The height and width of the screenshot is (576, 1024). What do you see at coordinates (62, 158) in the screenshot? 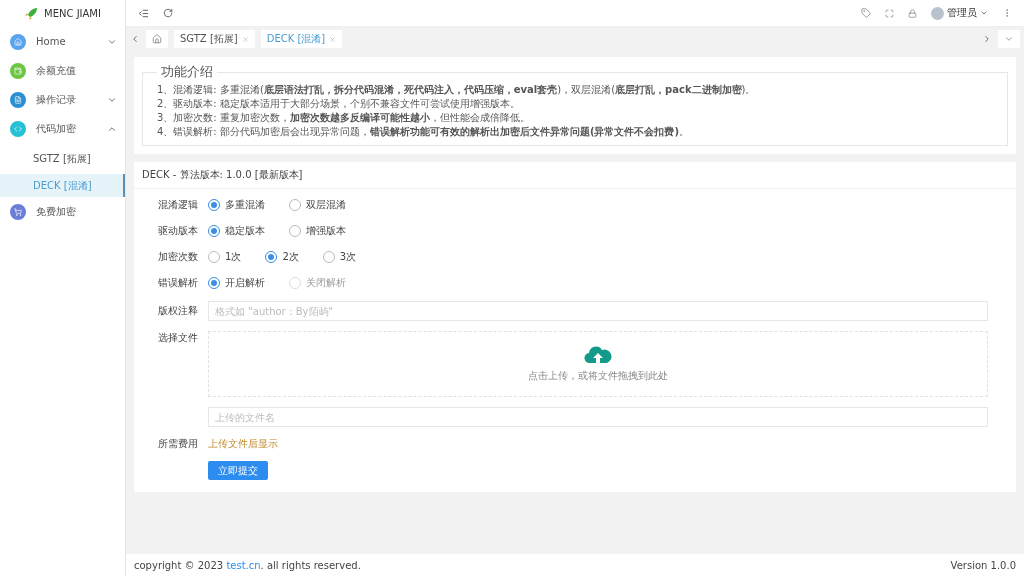
I see `sidebar-subitem: SGTZ [拓展]` at bounding box center [62, 158].